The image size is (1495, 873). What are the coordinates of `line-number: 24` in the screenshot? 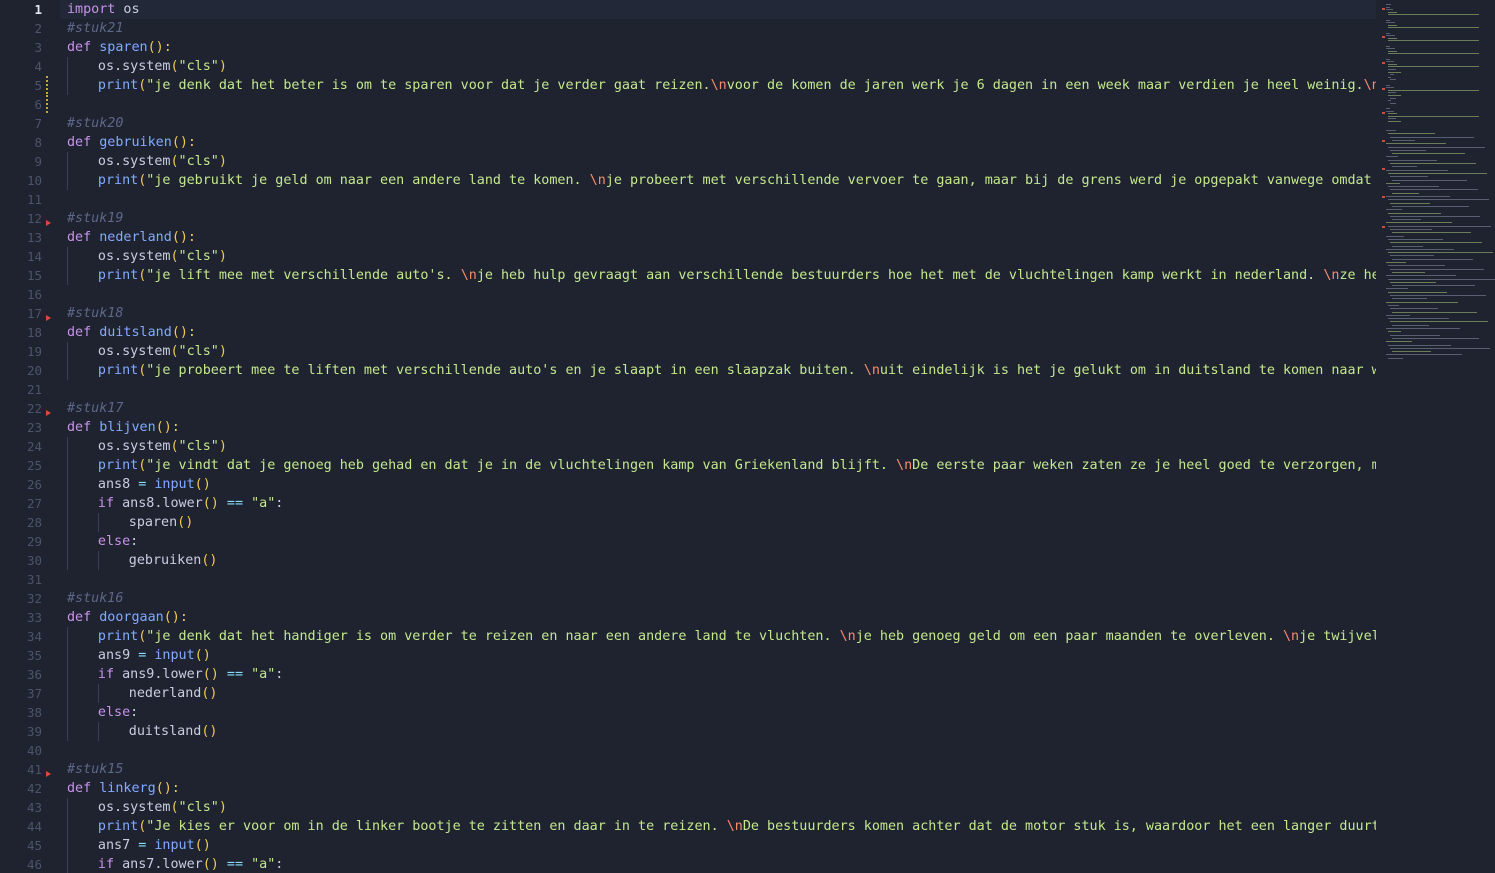 It's located at (30, 446).